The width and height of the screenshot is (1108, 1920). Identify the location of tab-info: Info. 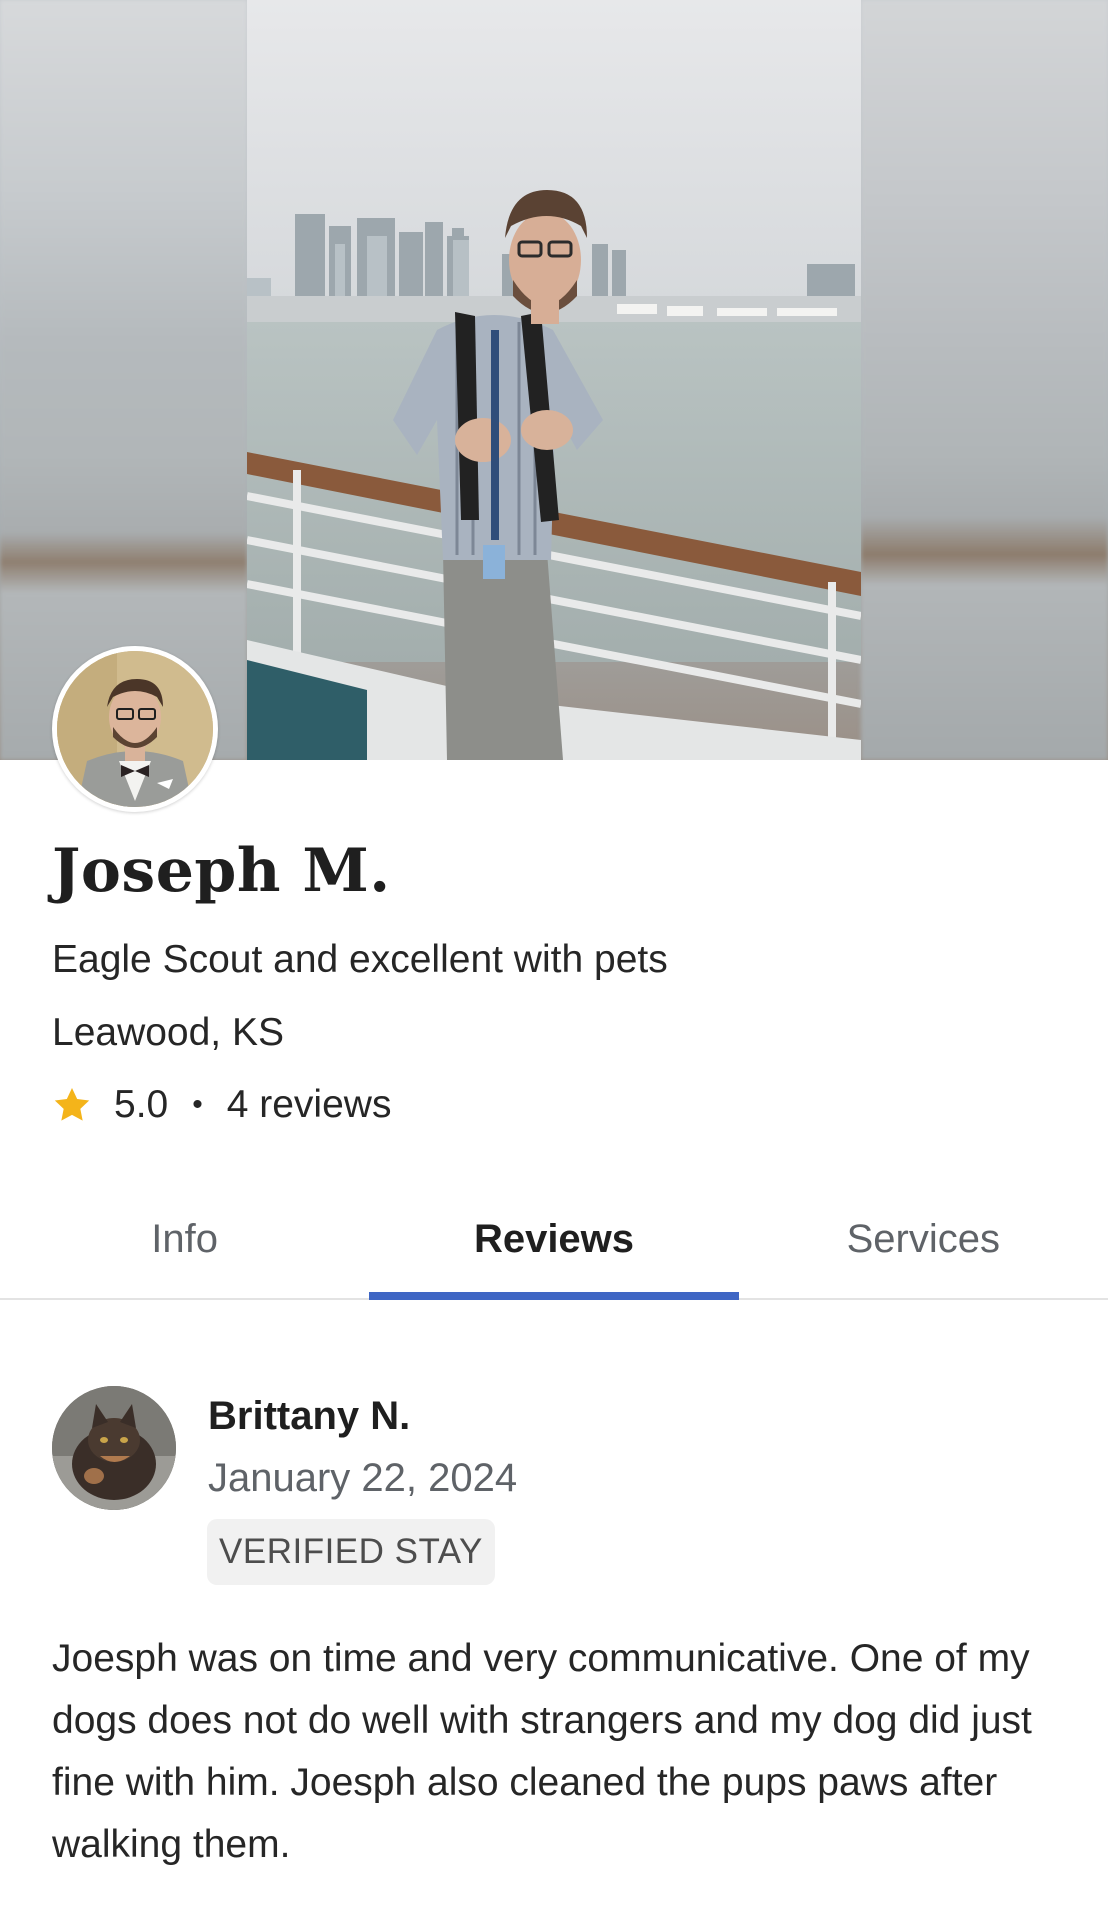
(184, 1239).